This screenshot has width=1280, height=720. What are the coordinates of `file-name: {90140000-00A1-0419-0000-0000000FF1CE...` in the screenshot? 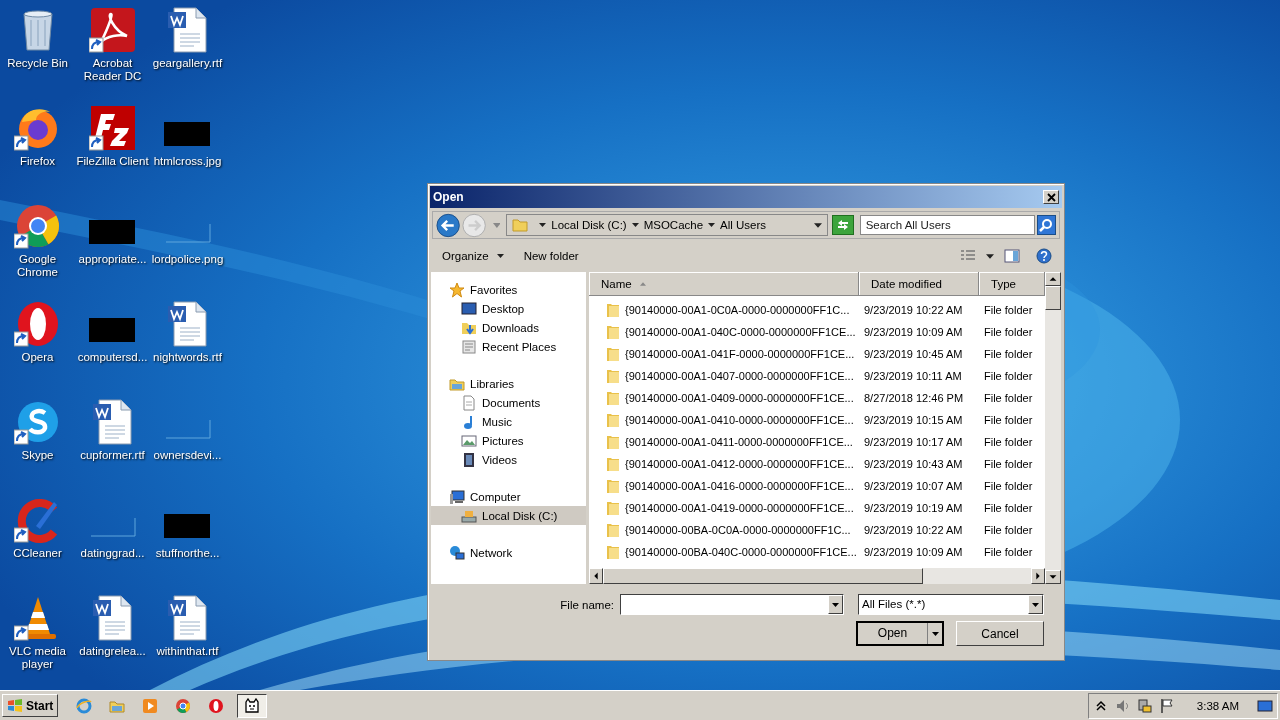 It's located at (739, 508).